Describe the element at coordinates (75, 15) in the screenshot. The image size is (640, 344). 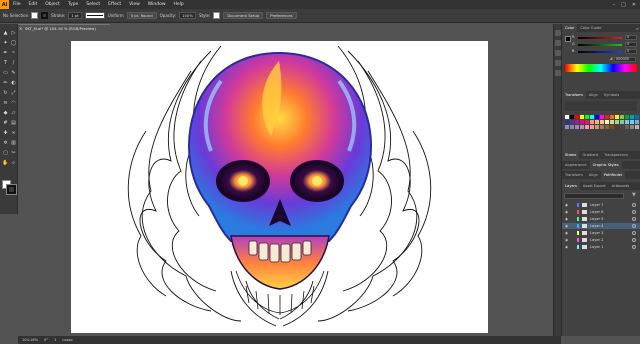
I see `stroke-weight-field: 1 pt` at that location.